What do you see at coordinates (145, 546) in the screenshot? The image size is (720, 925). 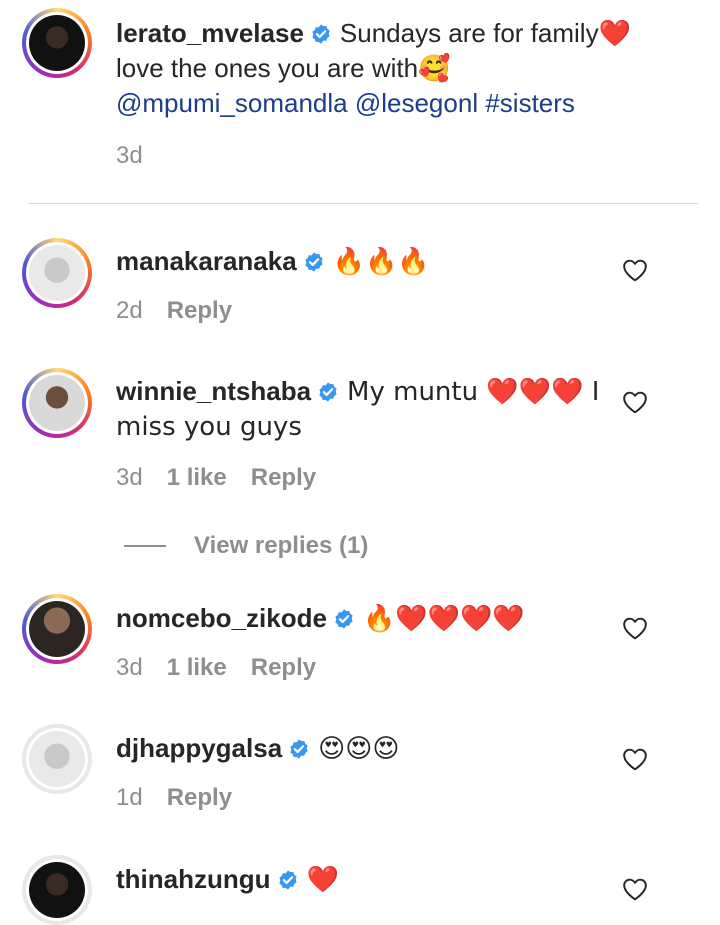 I see `replies-line` at bounding box center [145, 546].